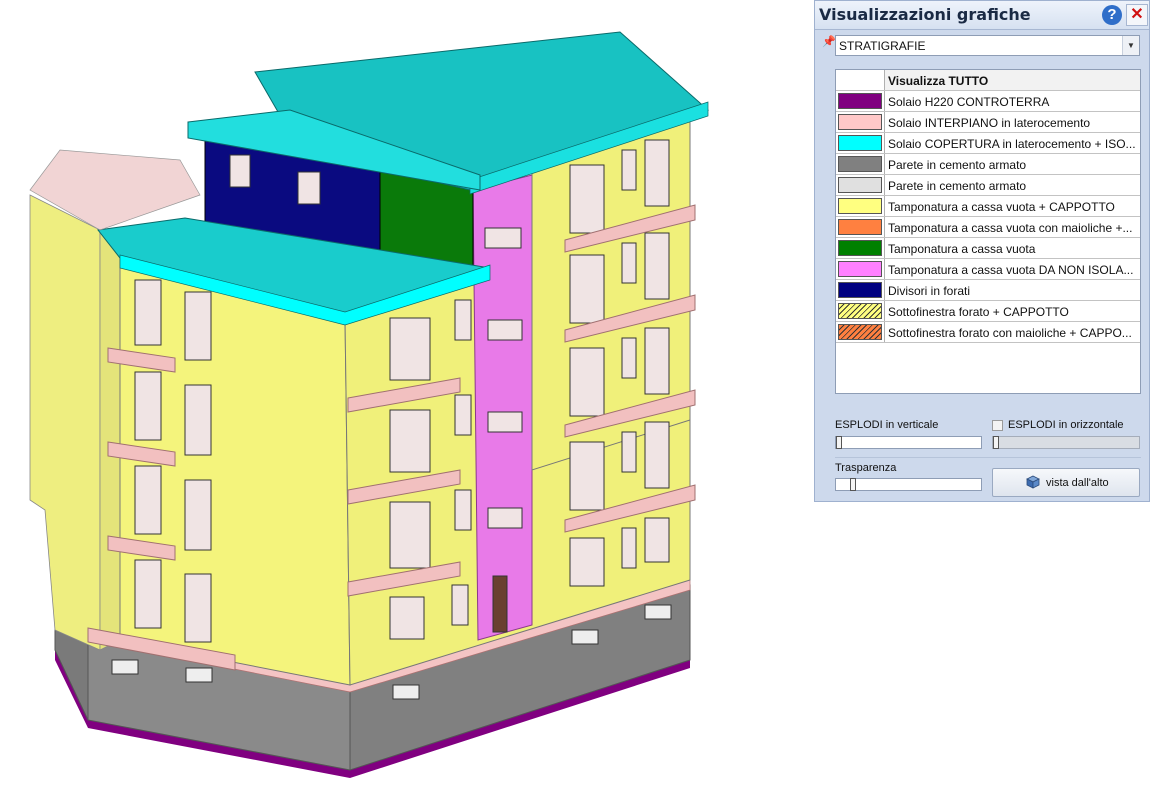 This screenshot has height=808, width=1151. What do you see at coordinates (1001, 207) in the screenshot?
I see `layer-label: Tamponatura a cassa vuota + CAPPOTTO` at bounding box center [1001, 207].